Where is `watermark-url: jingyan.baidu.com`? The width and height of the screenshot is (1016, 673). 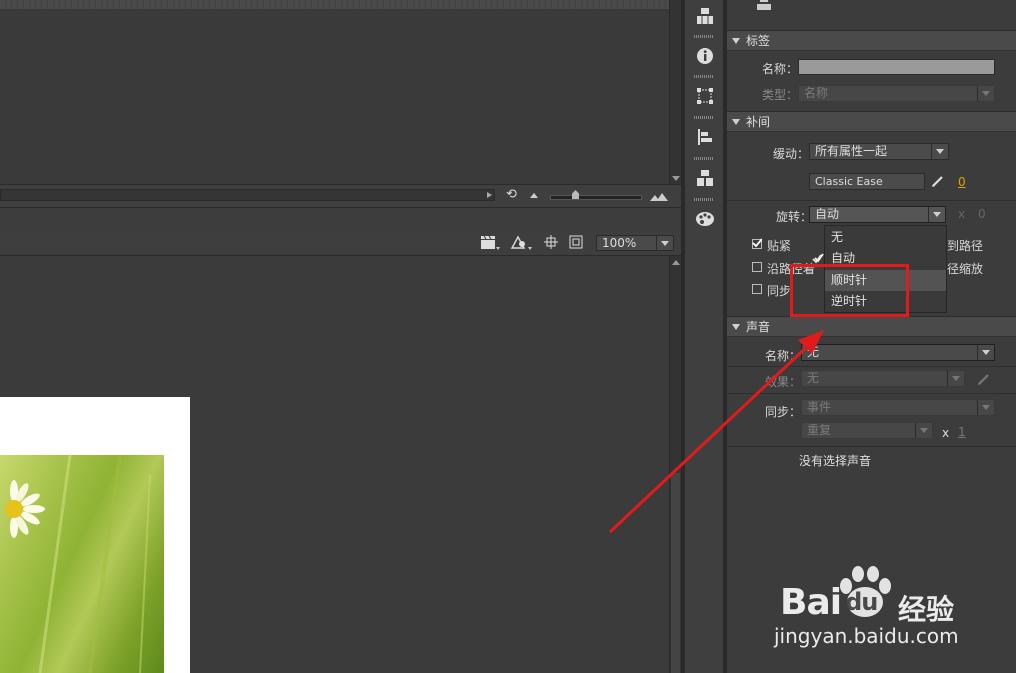
watermark-url: jingyan.baidu.com is located at coordinates (866, 636).